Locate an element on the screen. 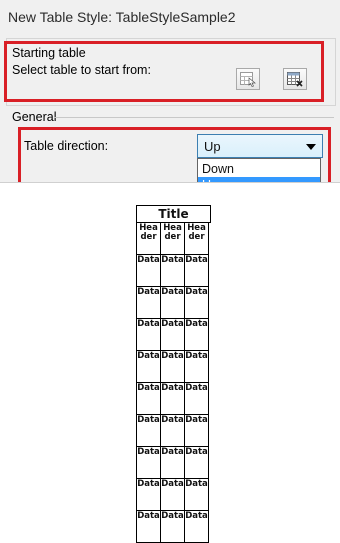 The image size is (340, 543). general-label: General is located at coordinates (34, 117).